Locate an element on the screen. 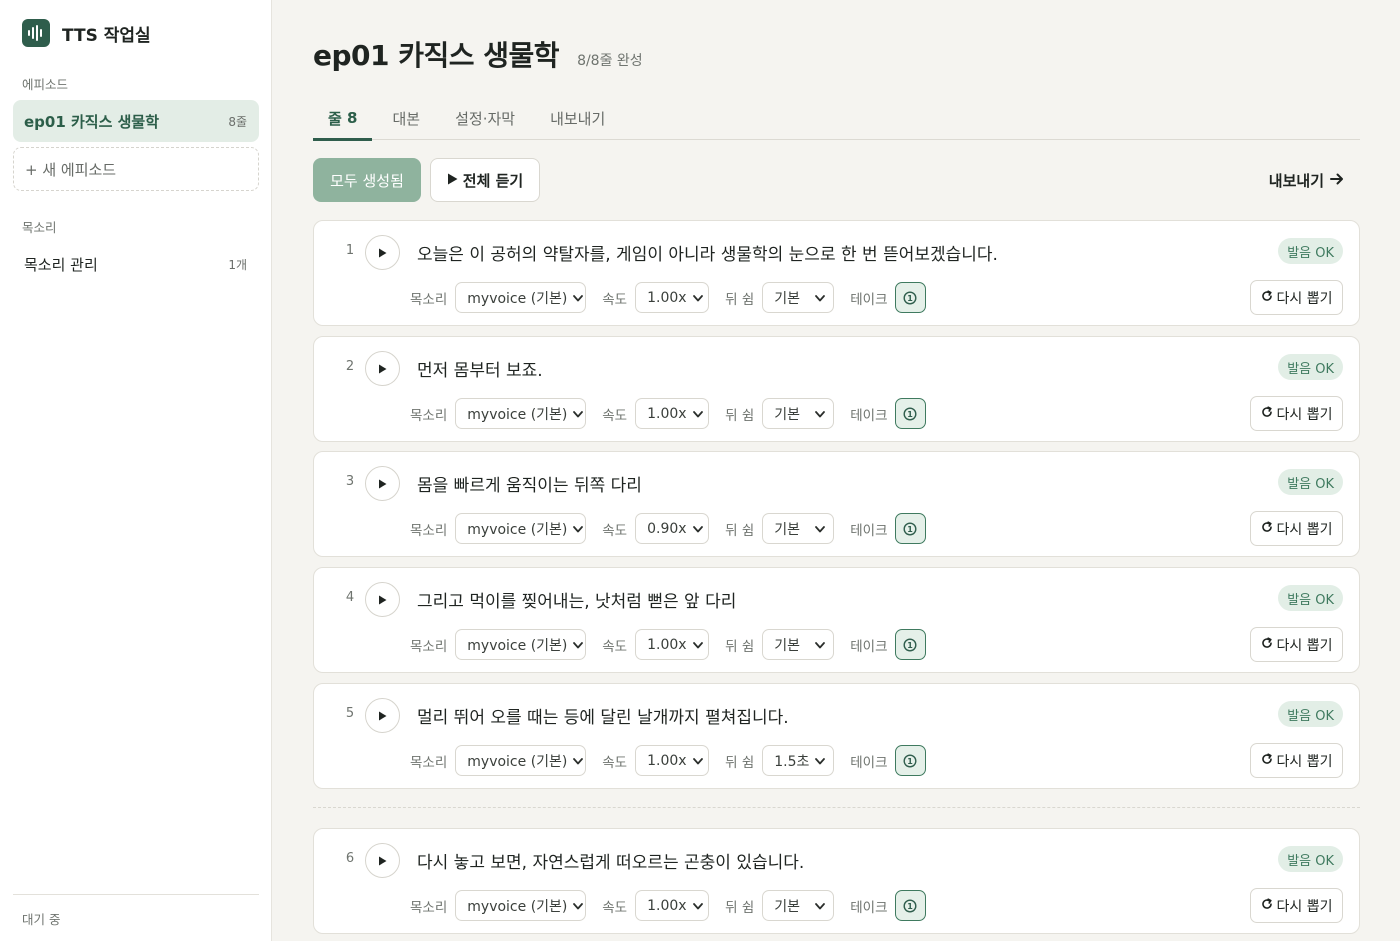 The height and width of the screenshot is (941, 1400). export-button: 내보내기 is located at coordinates (1306, 180).